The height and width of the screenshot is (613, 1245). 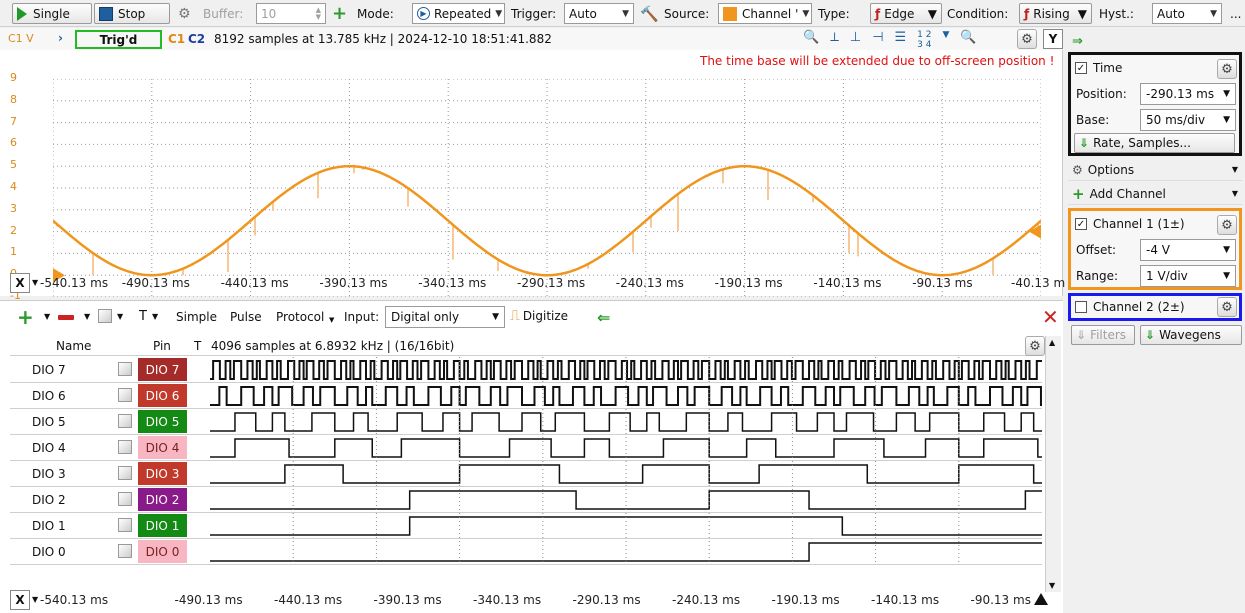 What do you see at coordinates (834, 40) in the screenshot?
I see `cursor-x-icon: ⟂` at bounding box center [834, 40].